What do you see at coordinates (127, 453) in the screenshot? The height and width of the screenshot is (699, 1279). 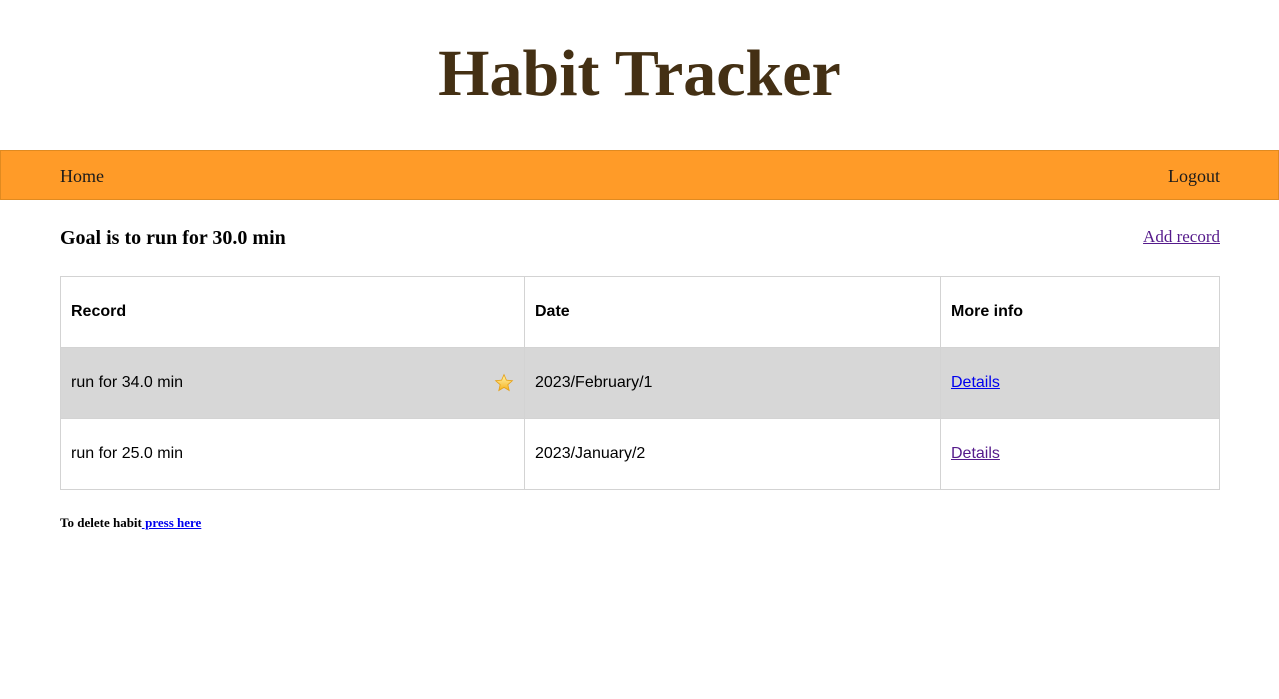 I see `record-text: run for 25.0 min` at bounding box center [127, 453].